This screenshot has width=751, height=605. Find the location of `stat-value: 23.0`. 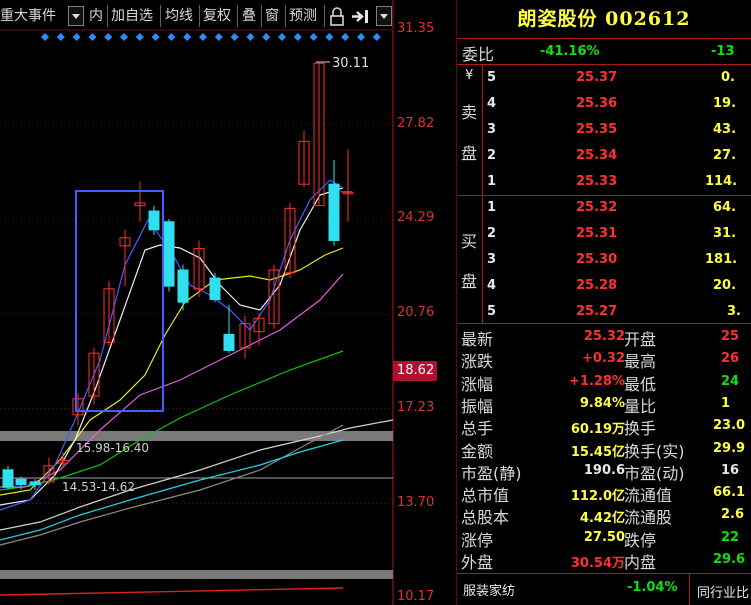

stat-value: 23.0 is located at coordinates (729, 426).